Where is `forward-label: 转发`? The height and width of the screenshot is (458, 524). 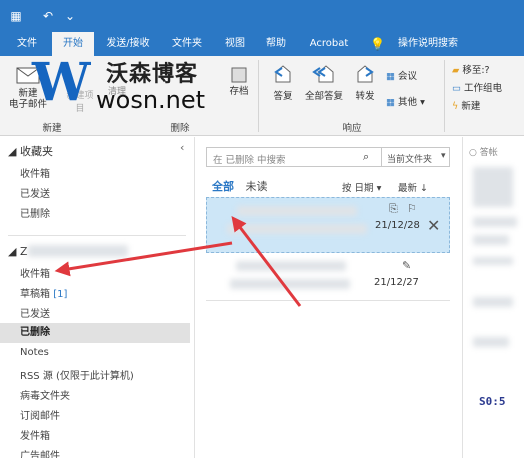
forward-label: 转发 is located at coordinates (365, 96).